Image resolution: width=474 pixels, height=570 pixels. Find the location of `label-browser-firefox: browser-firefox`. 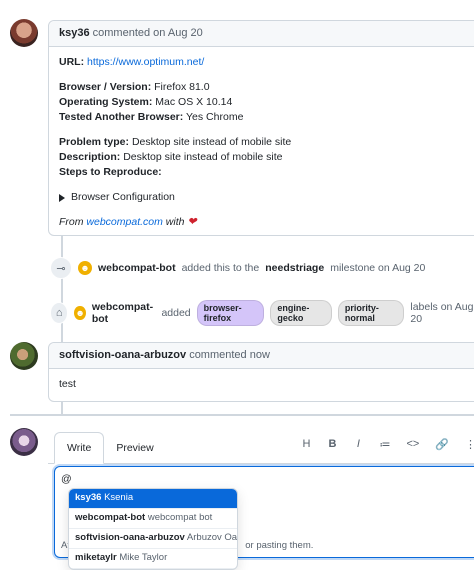

label-browser-firefox: browser-firefox is located at coordinates (230, 313).